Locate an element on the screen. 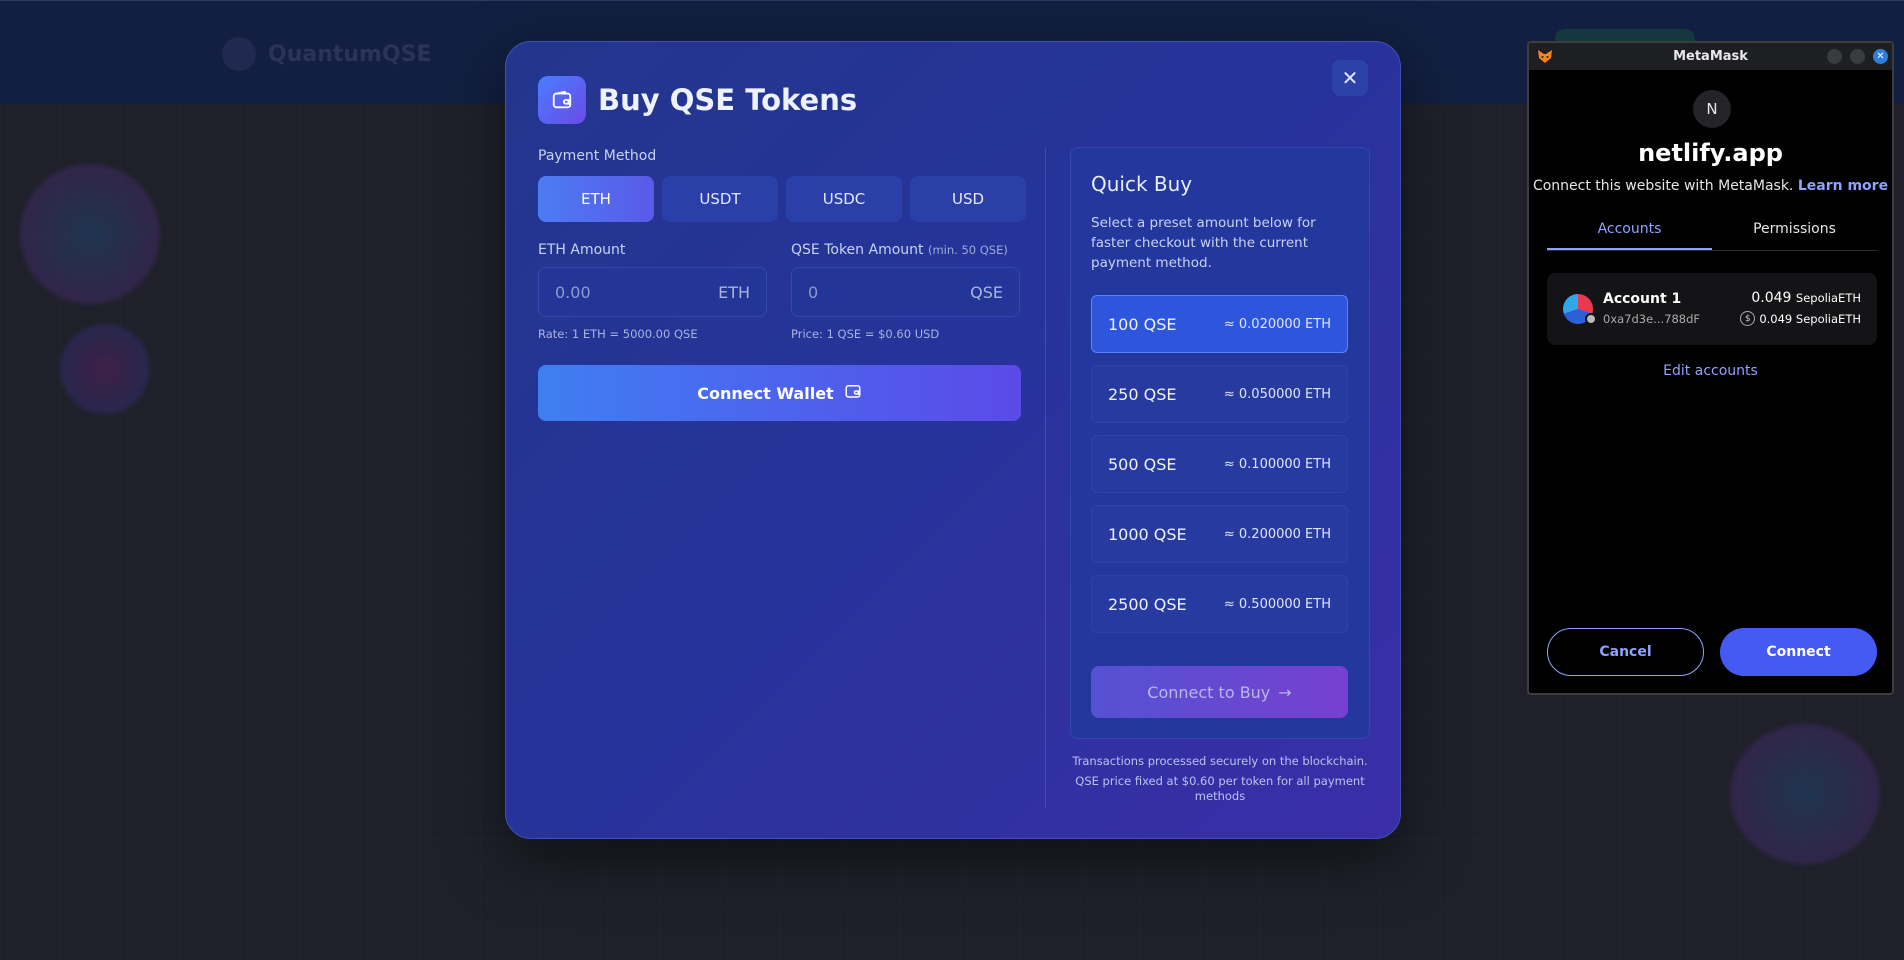 The width and height of the screenshot is (1904, 960). quick-buy-option: 250 QSE ≈ 0.050000 ETH is located at coordinates (1219, 394).